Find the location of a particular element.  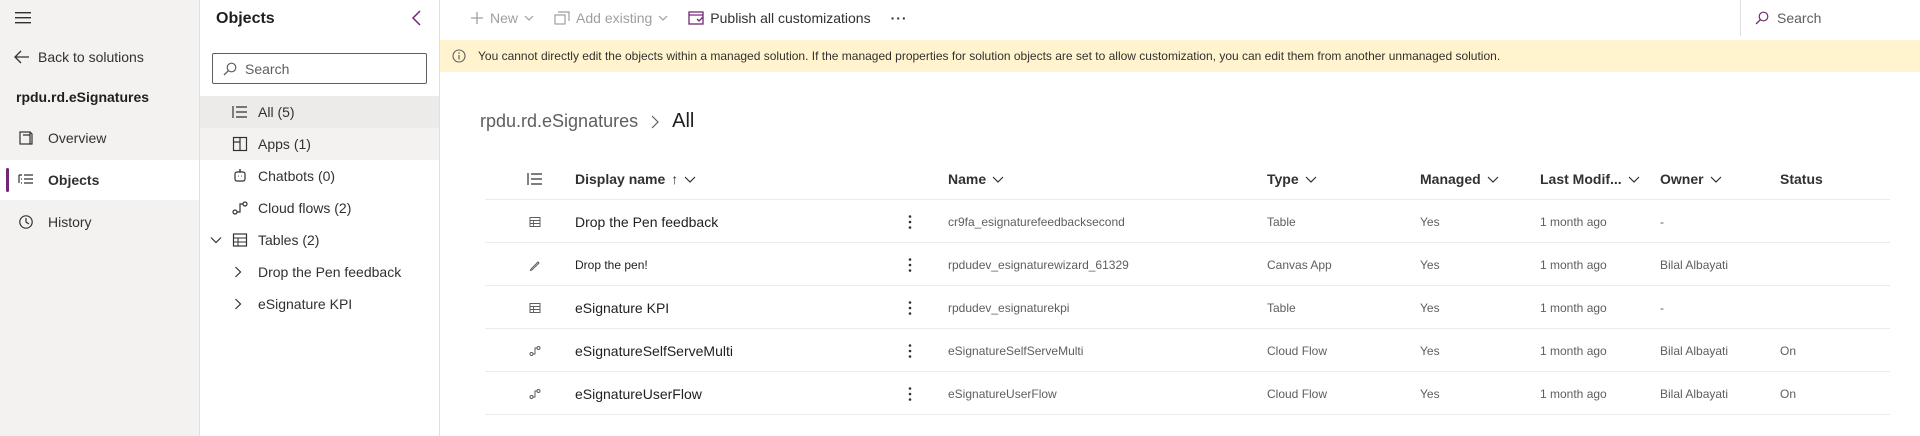

hamburger-menu-icon is located at coordinates (24, 18).